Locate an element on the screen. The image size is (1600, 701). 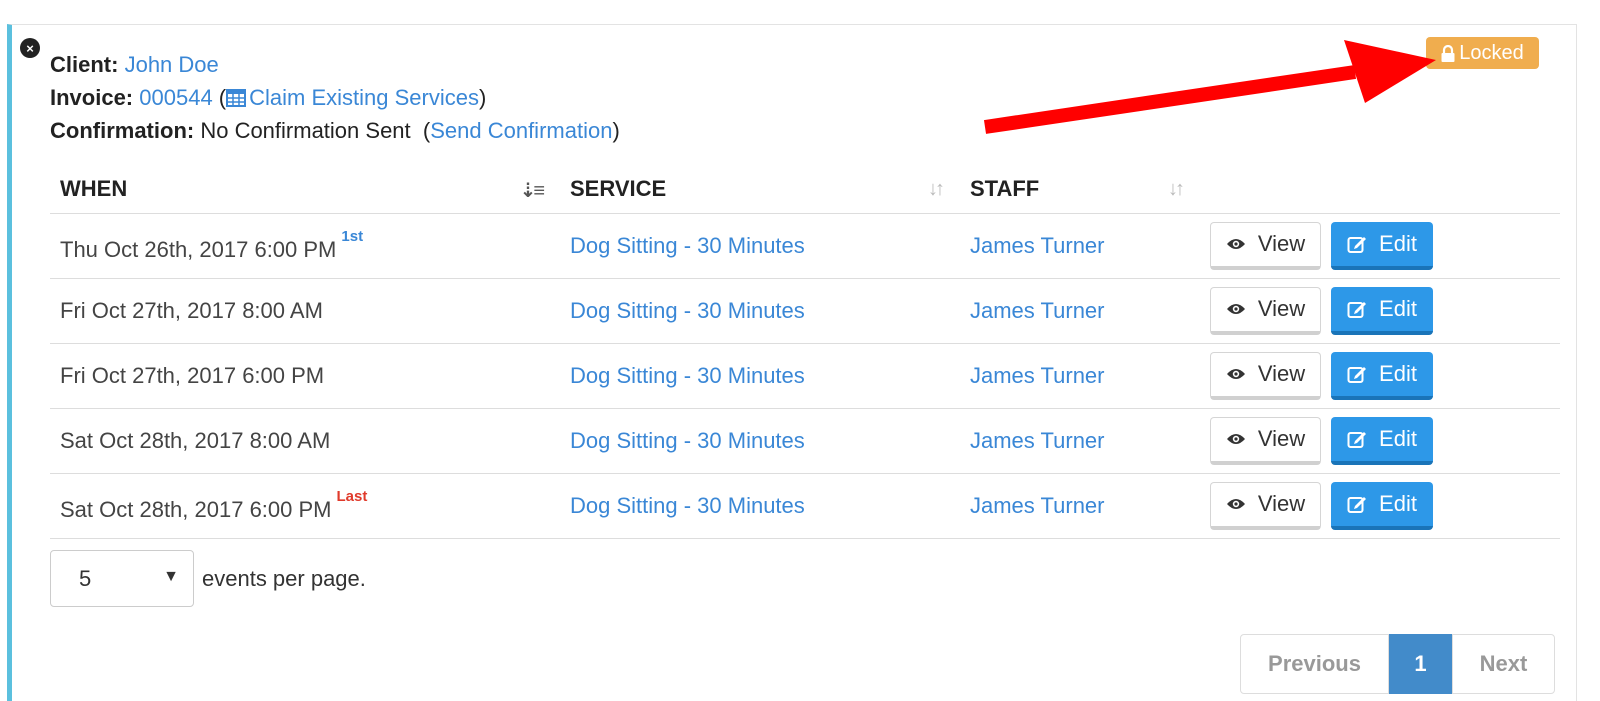
when-cell: Fri Oct 27th, 2017 8:00 AM is located at coordinates (305, 311).